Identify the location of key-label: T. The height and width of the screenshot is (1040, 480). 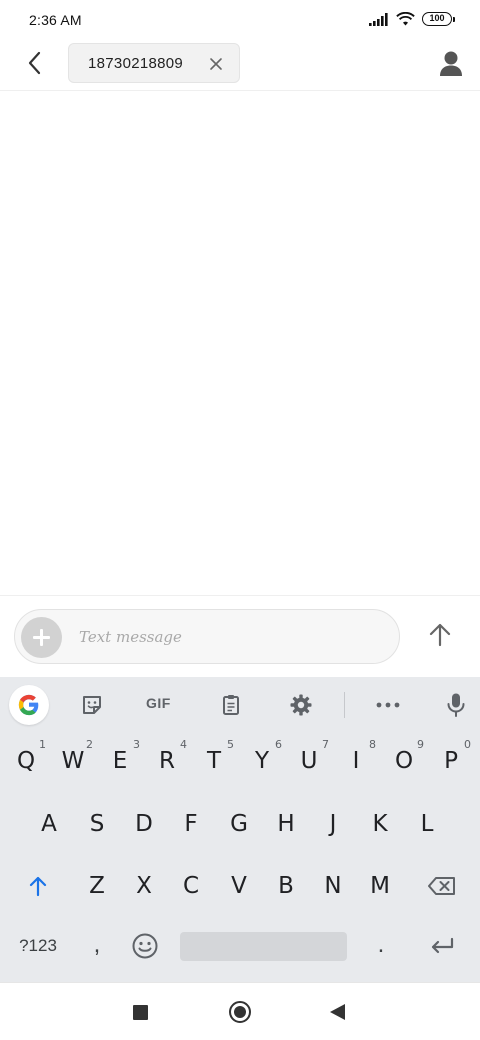
(214, 761).